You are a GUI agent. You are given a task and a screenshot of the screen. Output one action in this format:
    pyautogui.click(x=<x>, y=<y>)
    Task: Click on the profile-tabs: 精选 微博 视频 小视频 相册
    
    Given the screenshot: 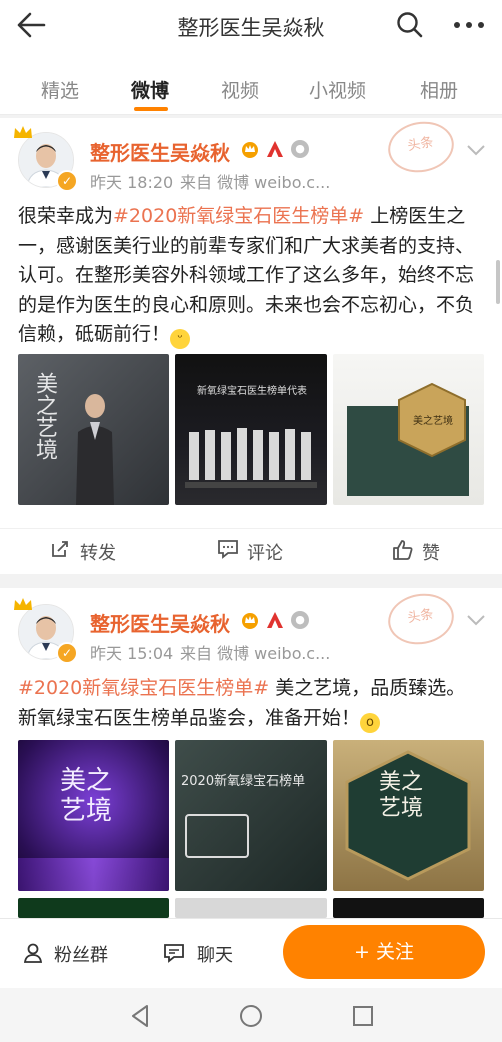 What is the action you would take?
    pyautogui.click(x=251, y=83)
    